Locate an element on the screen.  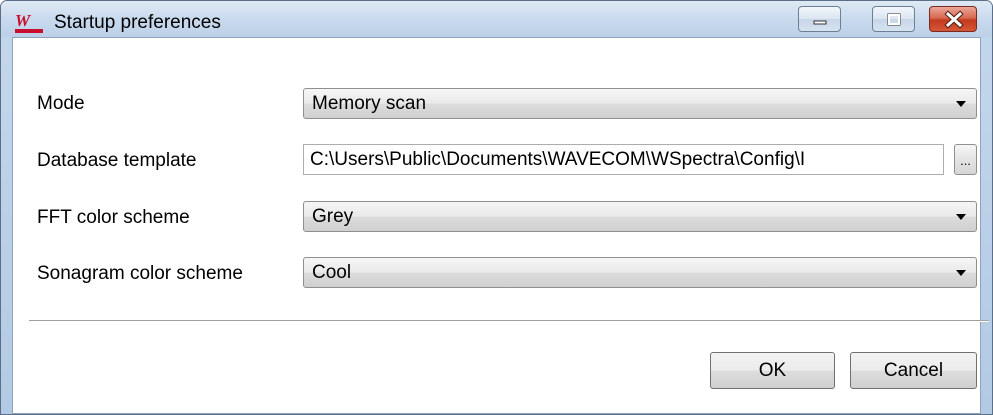
separator is located at coordinates (509, 321).